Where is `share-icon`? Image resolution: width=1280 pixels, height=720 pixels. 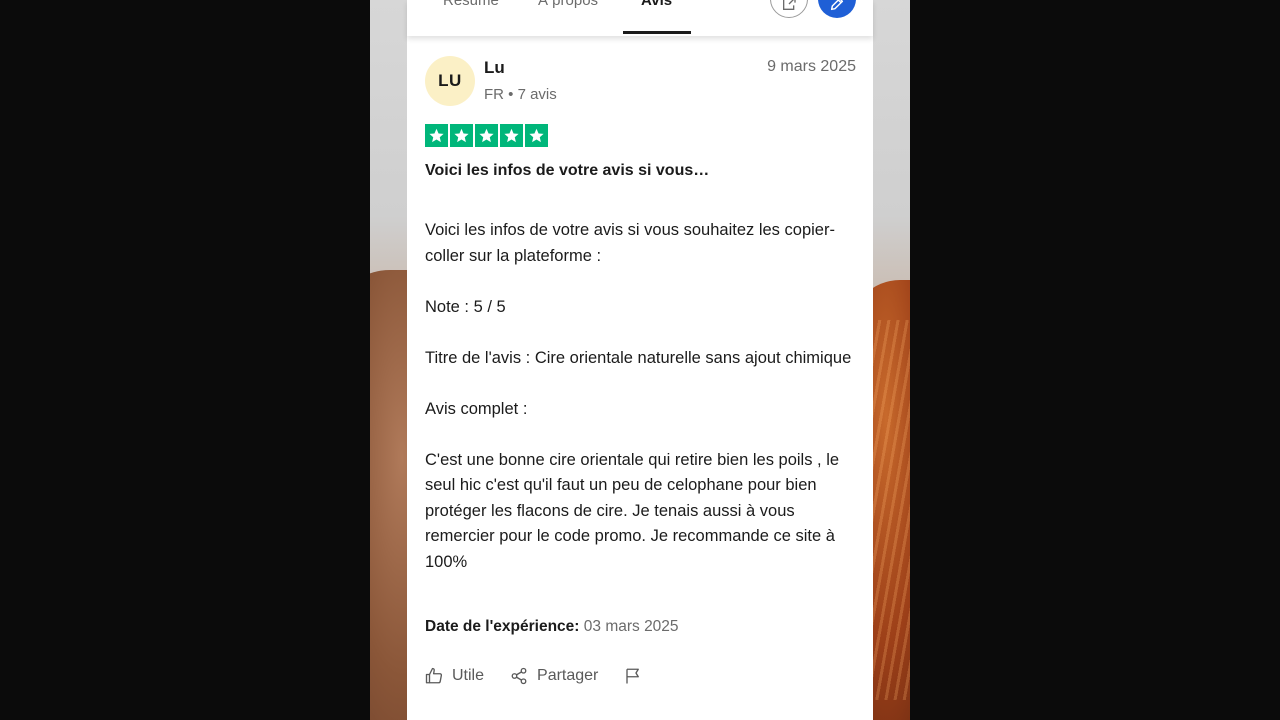 share-icon is located at coordinates (519, 676).